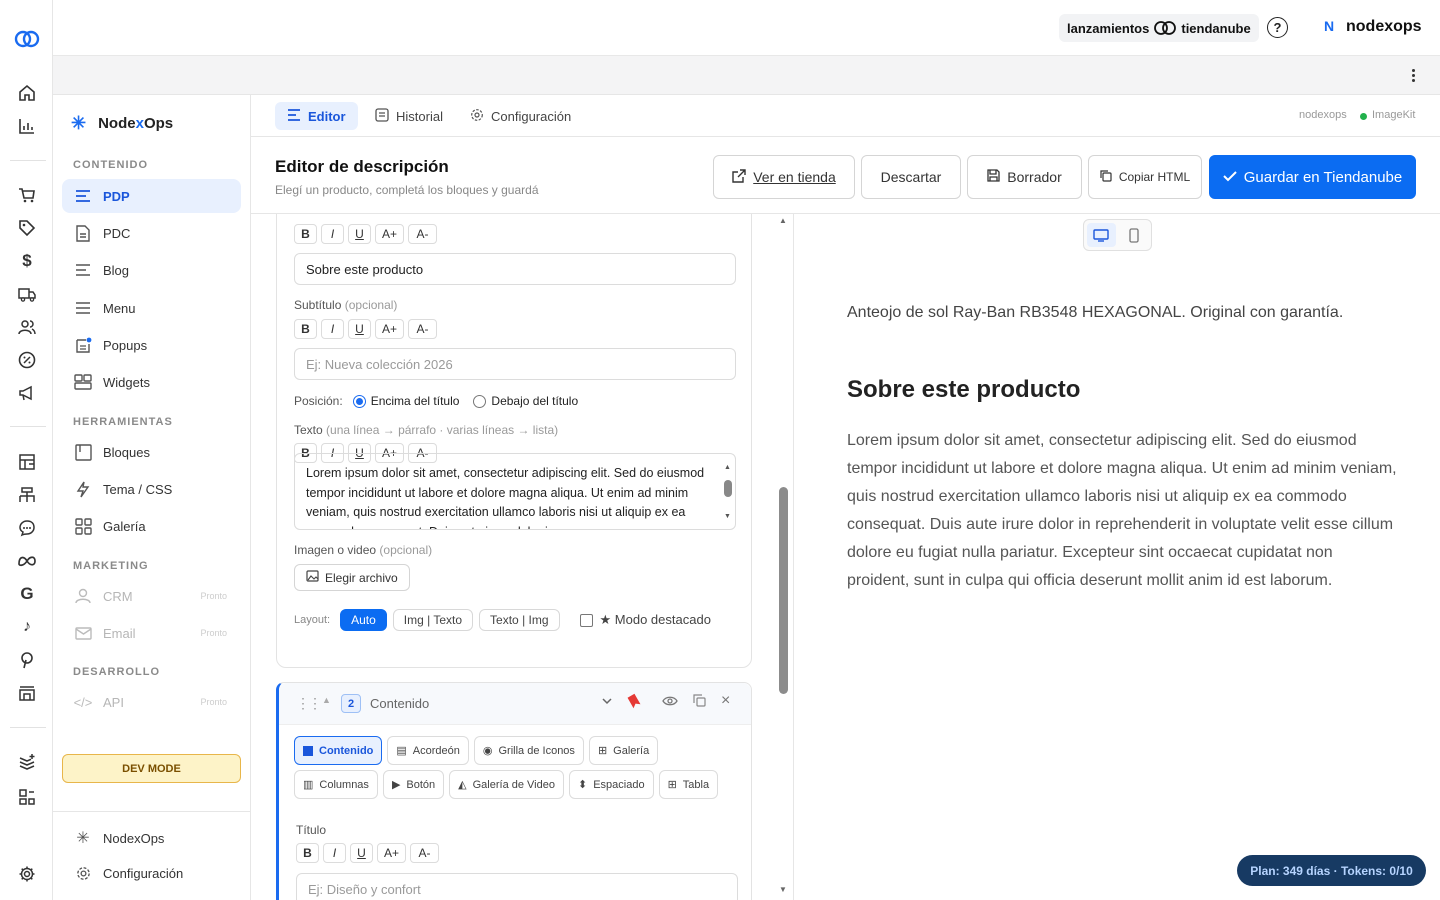  What do you see at coordinates (27, 495) in the screenshot?
I see `layout-icon` at bounding box center [27, 495].